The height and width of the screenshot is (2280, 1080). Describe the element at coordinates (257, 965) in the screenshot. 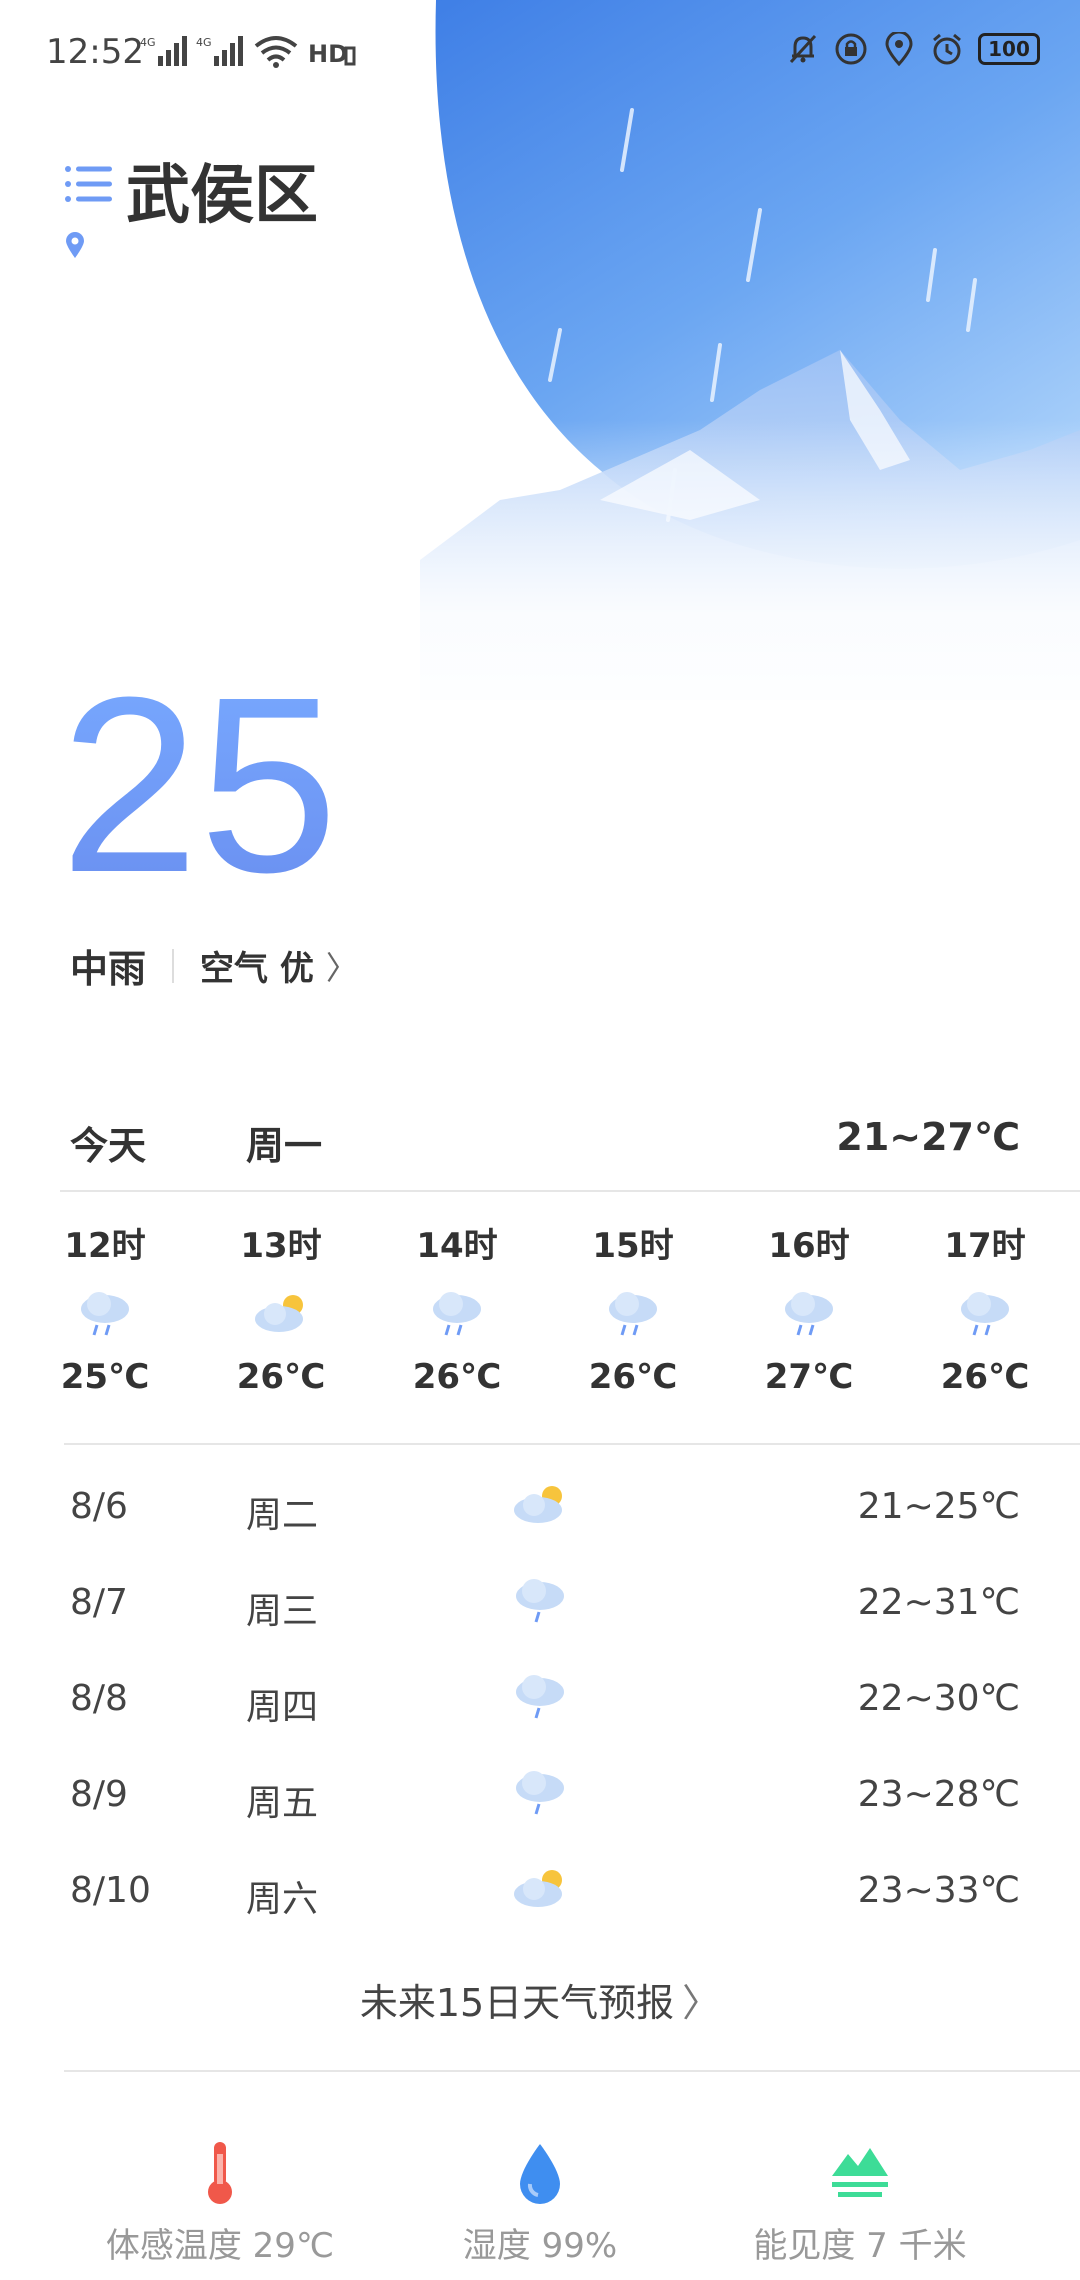

I see `air-quality-link: 空气 优` at that location.